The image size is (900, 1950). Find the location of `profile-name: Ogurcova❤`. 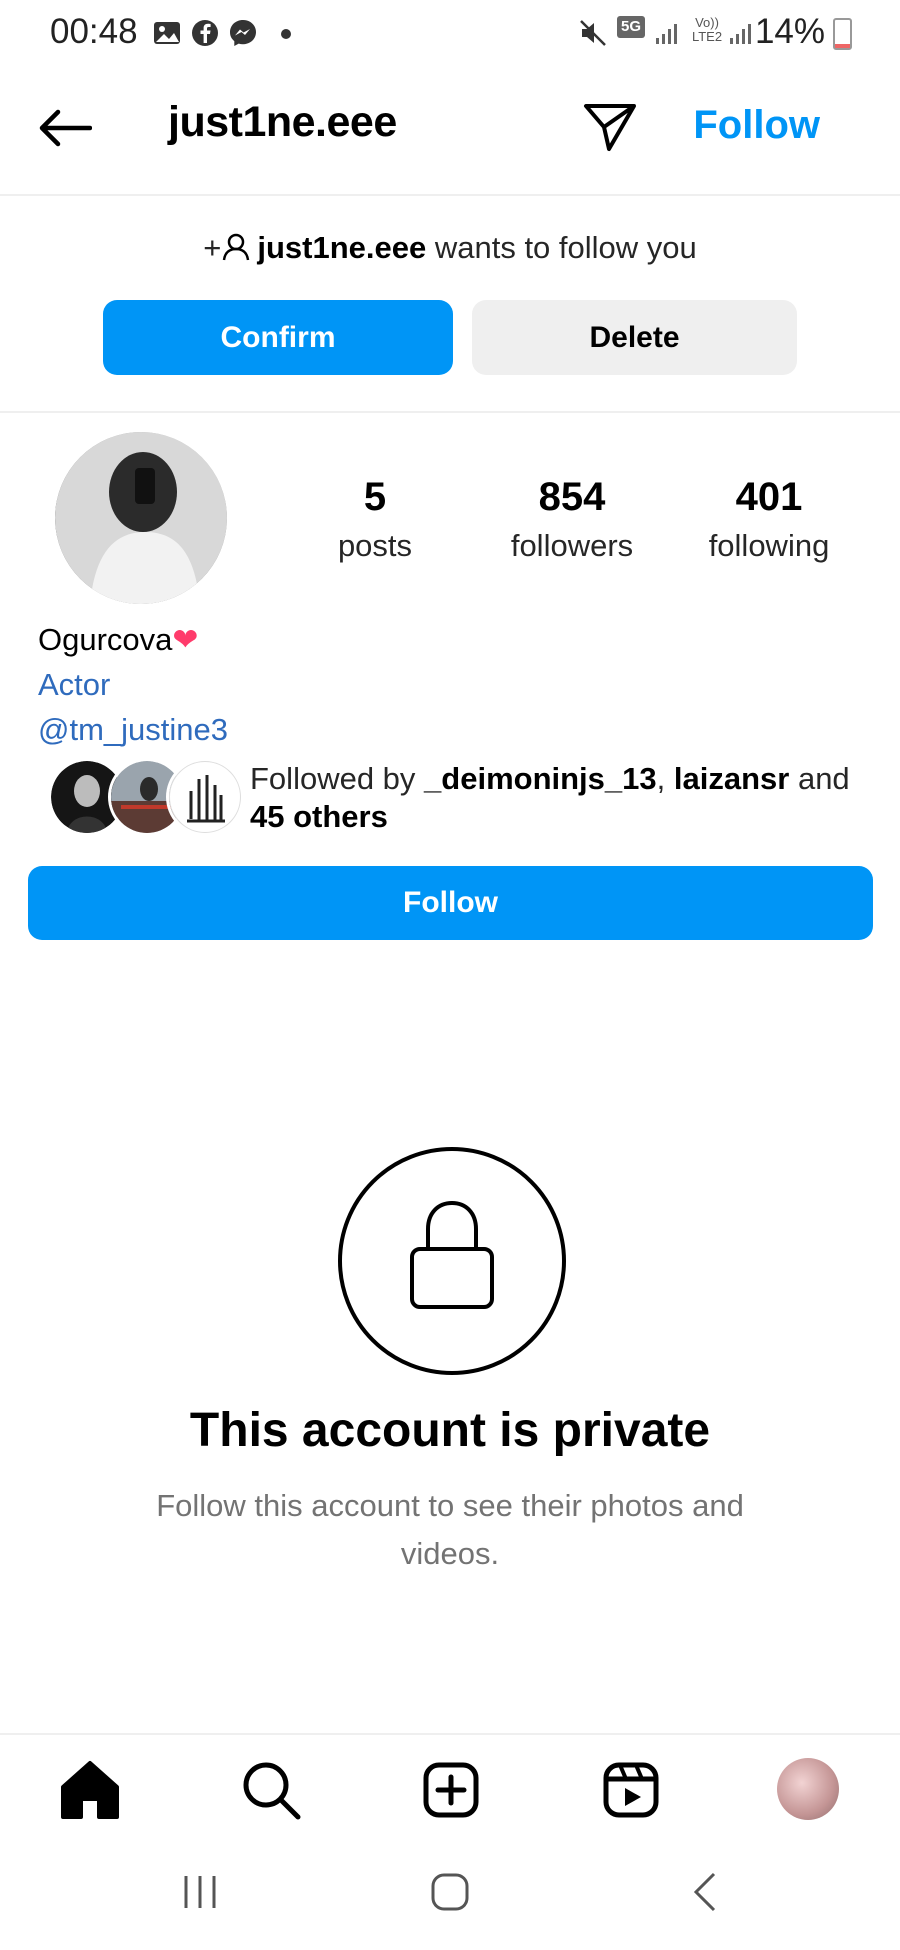

profile-name: Ogurcova❤ is located at coordinates (118, 640).